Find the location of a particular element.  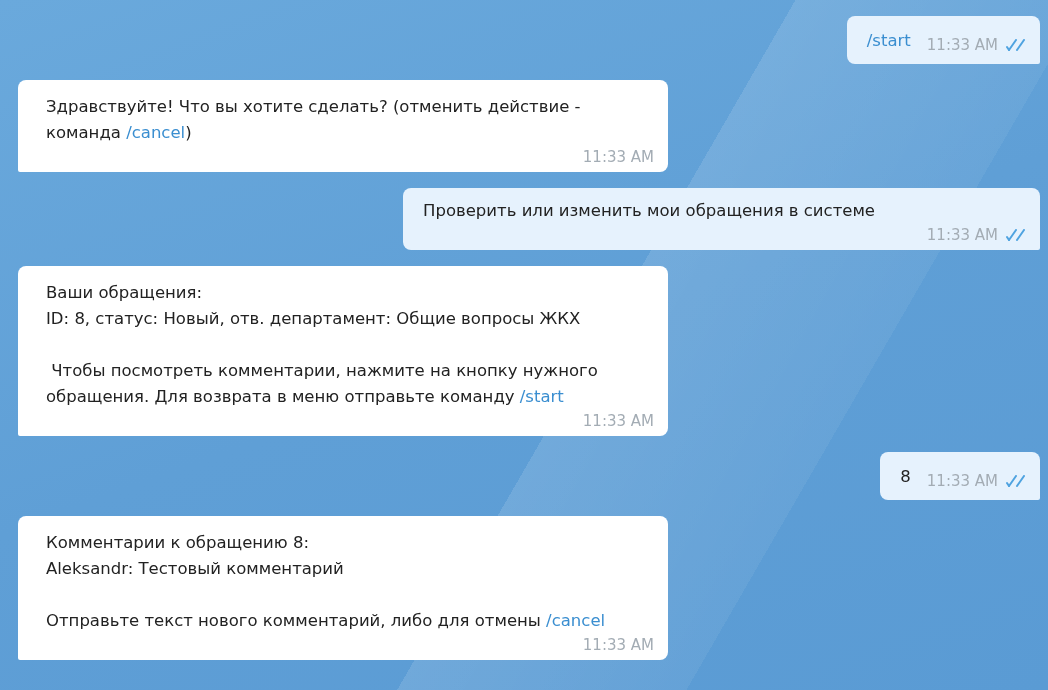

message-text: Чтобы посмотреть комментарии, нажмите на кнопку нужного is located at coordinates (324, 370).